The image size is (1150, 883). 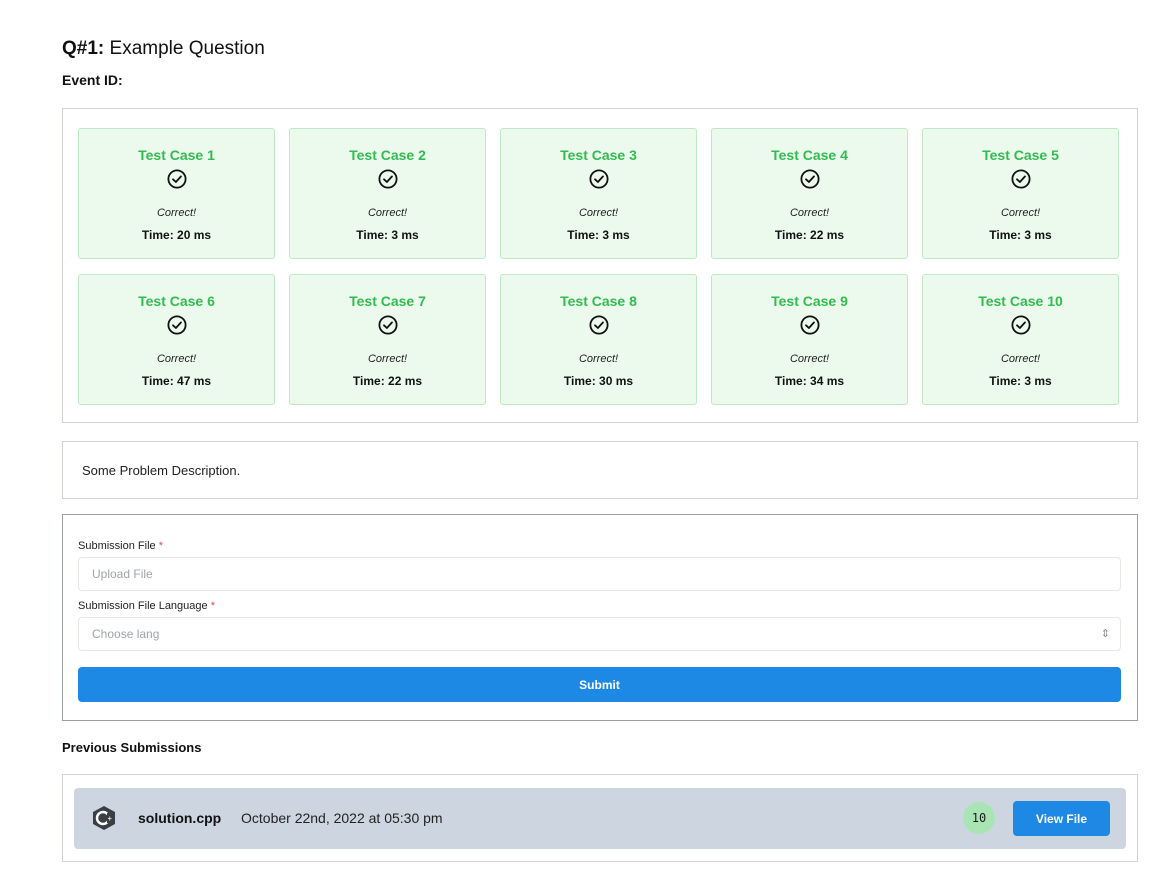 I want to click on language-select: Choose lang ⇕, so click(x=599, y=634).